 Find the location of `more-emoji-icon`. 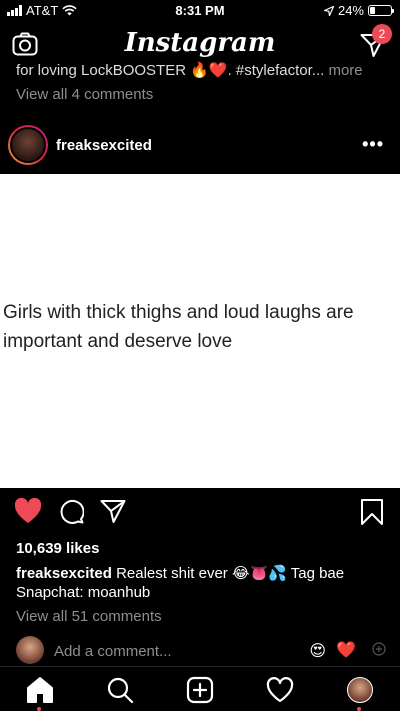

more-emoji-icon is located at coordinates (379, 649).